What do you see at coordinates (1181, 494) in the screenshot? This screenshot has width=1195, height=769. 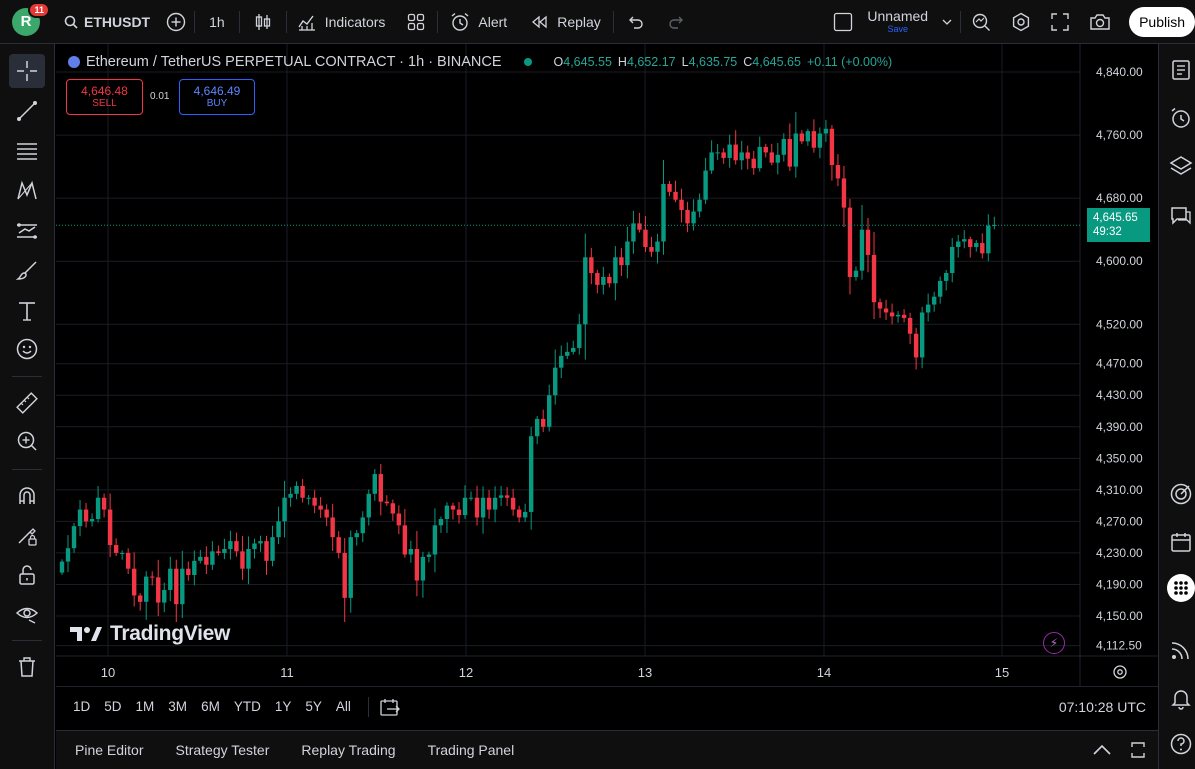 I see `ideas-stream-button` at bounding box center [1181, 494].